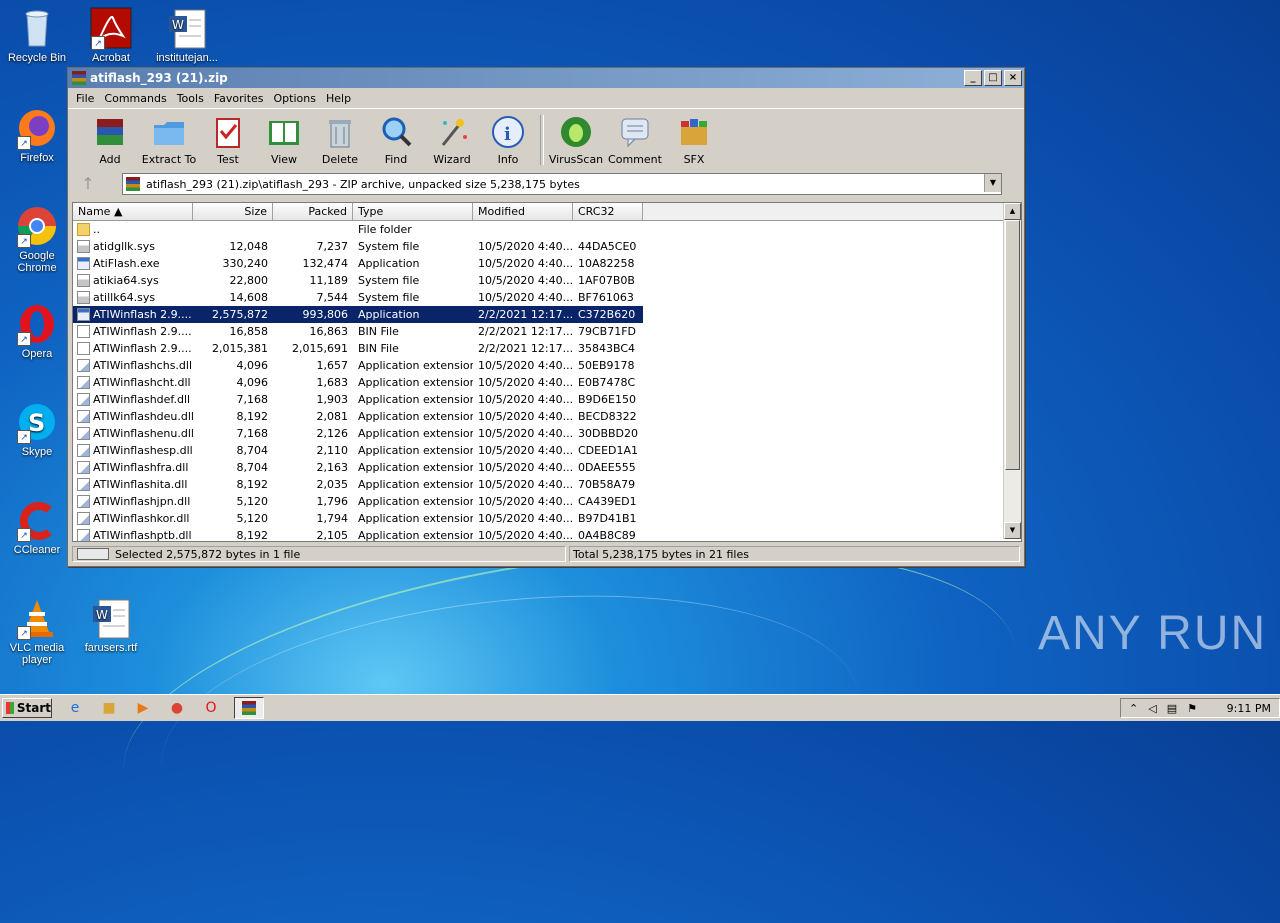 The height and width of the screenshot is (923, 1280). I want to click on file-crc-cell: 44DA5CE0, so click(607, 246).